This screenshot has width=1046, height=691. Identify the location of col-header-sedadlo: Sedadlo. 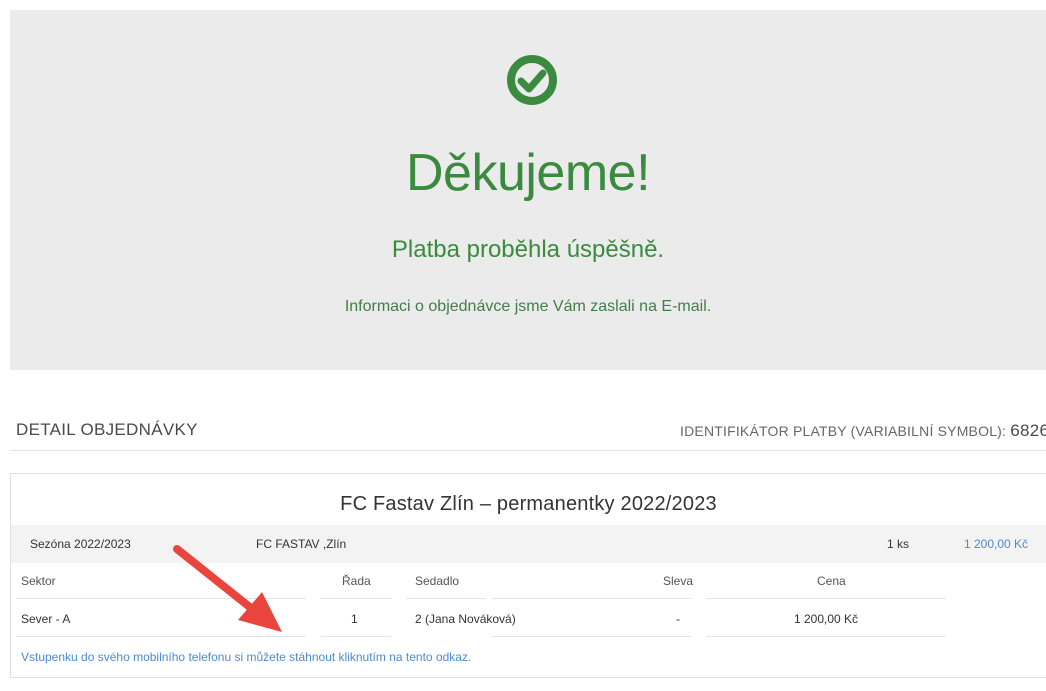
(437, 581).